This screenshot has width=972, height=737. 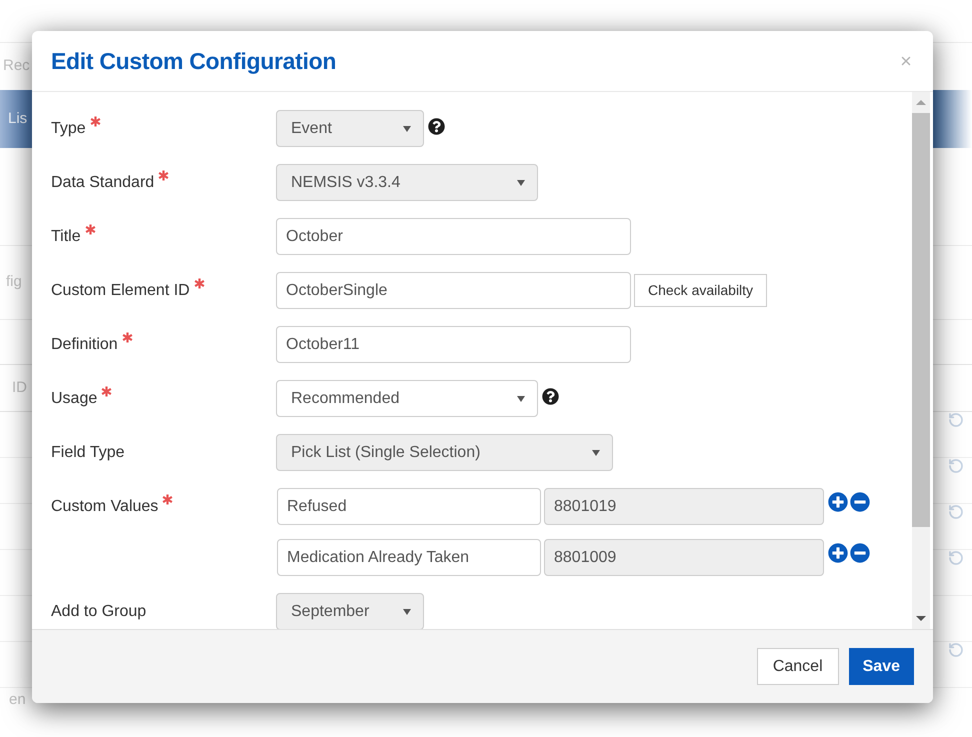 What do you see at coordinates (453, 290) in the screenshot?
I see `text-field: OctoberSingle` at bounding box center [453, 290].